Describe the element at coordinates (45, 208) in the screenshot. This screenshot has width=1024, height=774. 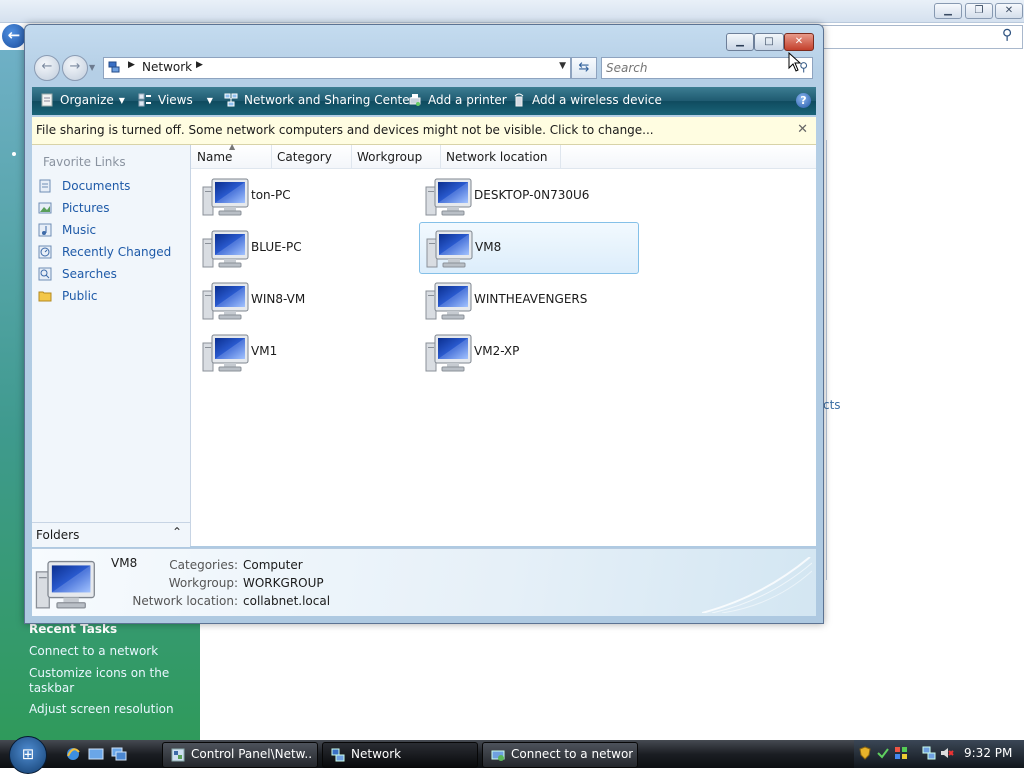
I see `pictures-icon` at that location.